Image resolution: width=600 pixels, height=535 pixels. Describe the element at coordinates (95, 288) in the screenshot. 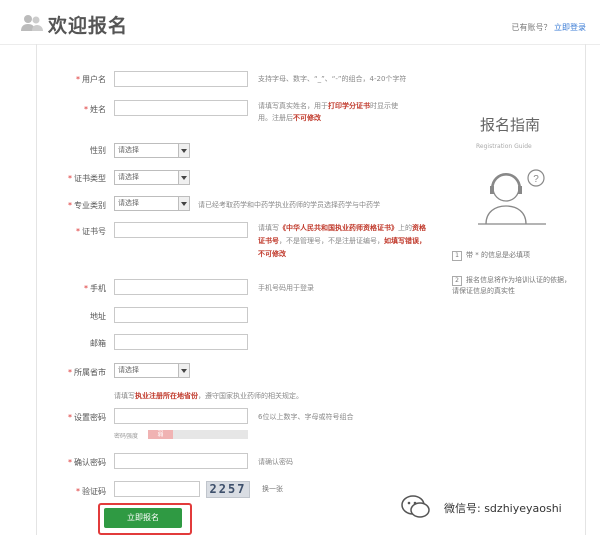

I see `phone-label: * 手机` at that location.